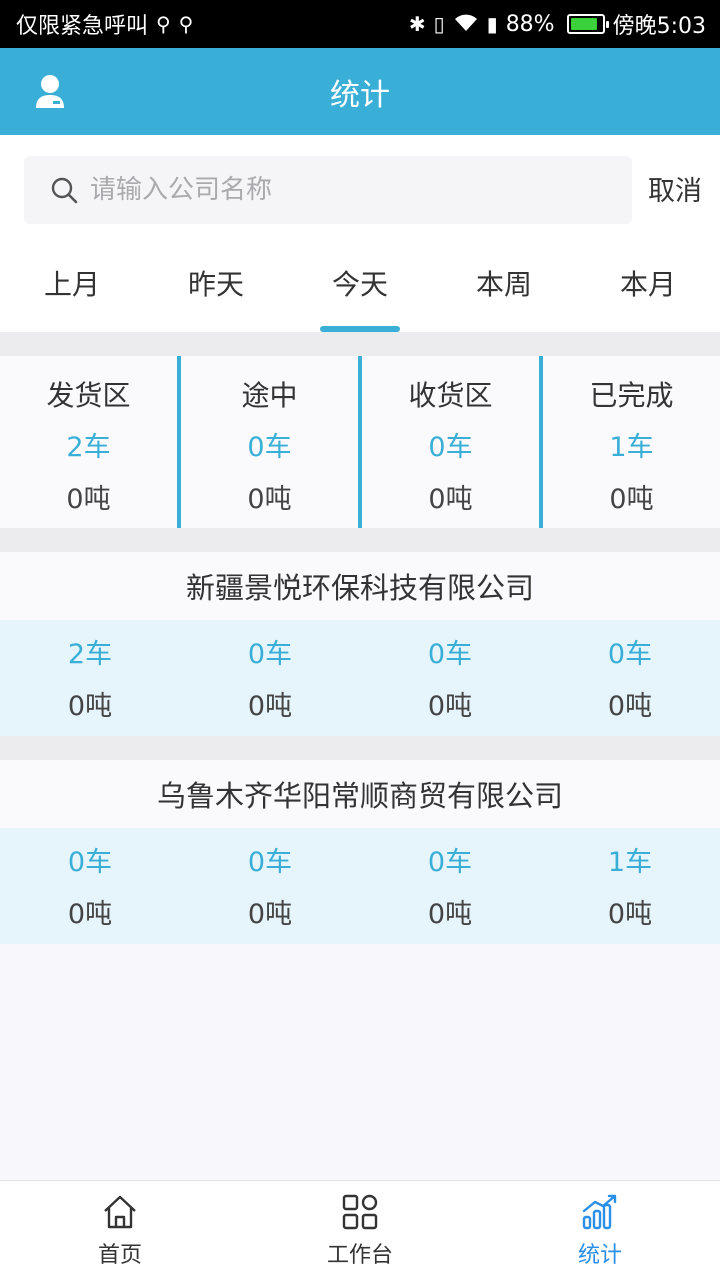 Image resolution: width=720 pixels, height=1280 pixels. I want to click on tab-this-month: 本月, so click(648, 286).